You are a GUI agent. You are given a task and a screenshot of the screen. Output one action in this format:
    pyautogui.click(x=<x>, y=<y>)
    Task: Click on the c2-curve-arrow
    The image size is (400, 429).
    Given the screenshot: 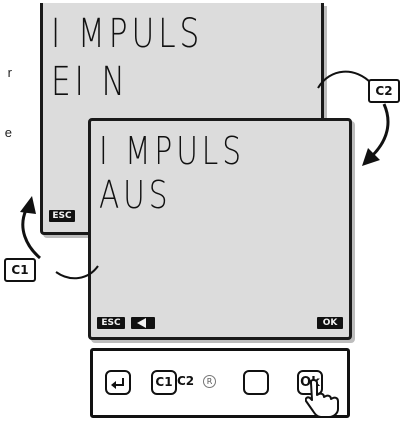 What is the action you would take?
    pyautogui.click(x=380, y=130)
    